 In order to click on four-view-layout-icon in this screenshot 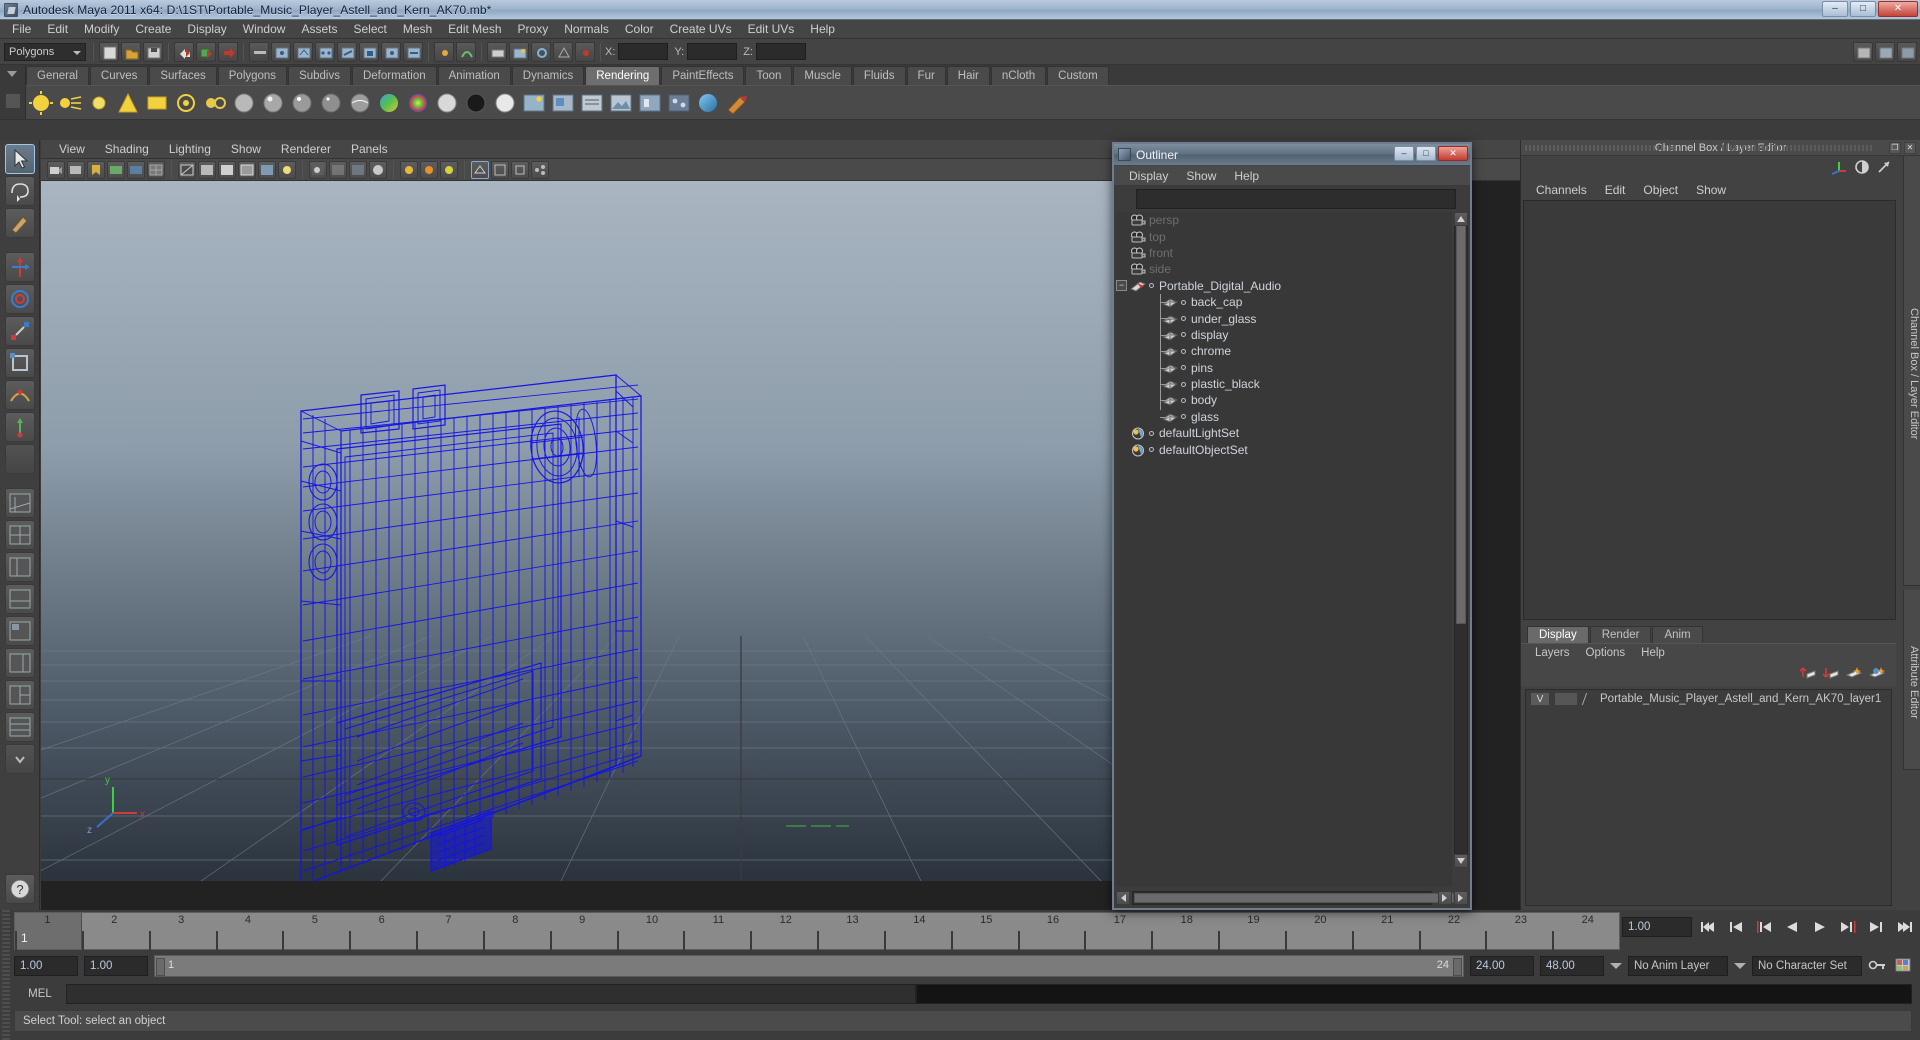, I will do `click(19, 535)`.